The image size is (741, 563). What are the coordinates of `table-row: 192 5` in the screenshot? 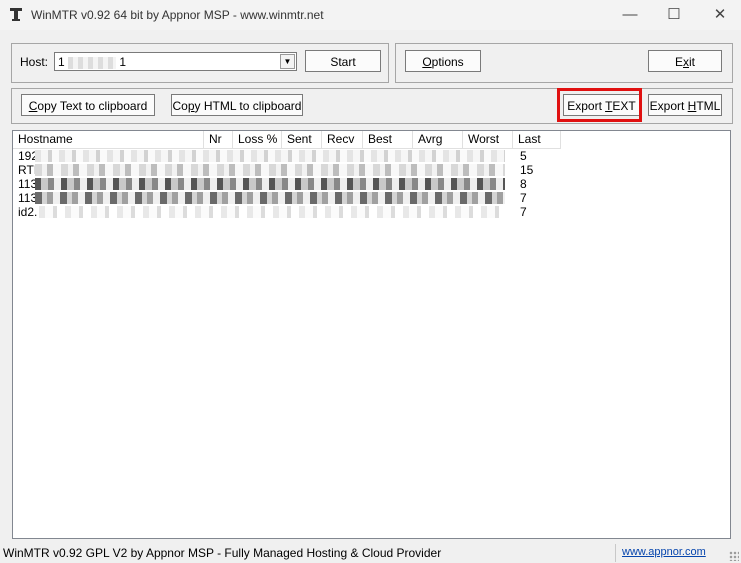 It's located at (371, 156).